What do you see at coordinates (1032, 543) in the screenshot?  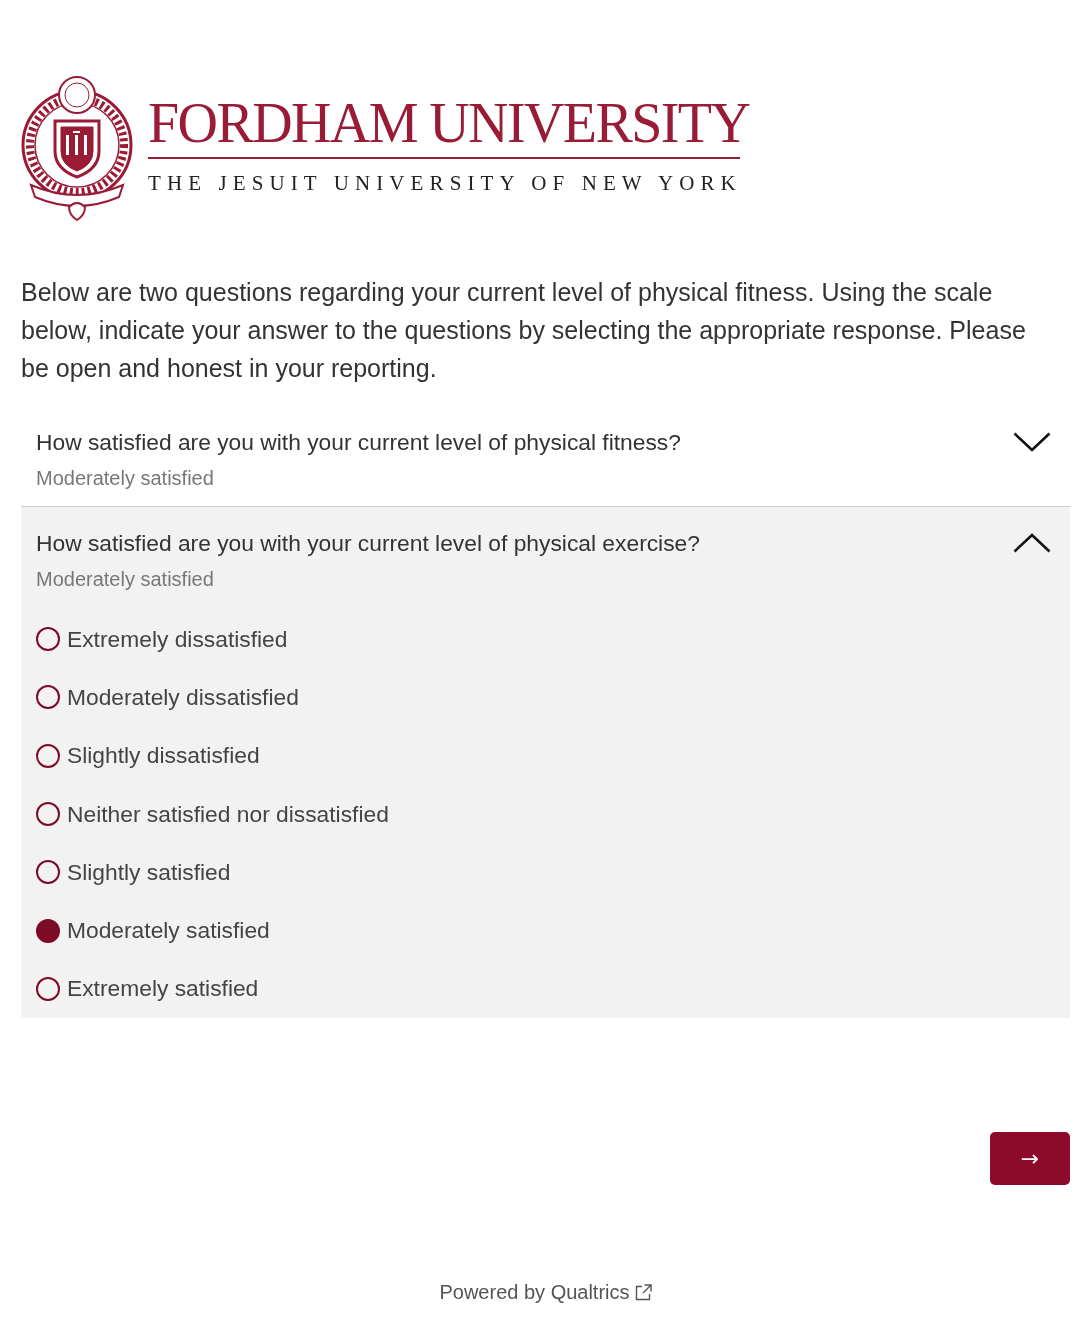 I see `chevron-up-icon` at bounding box center [1032, 543].